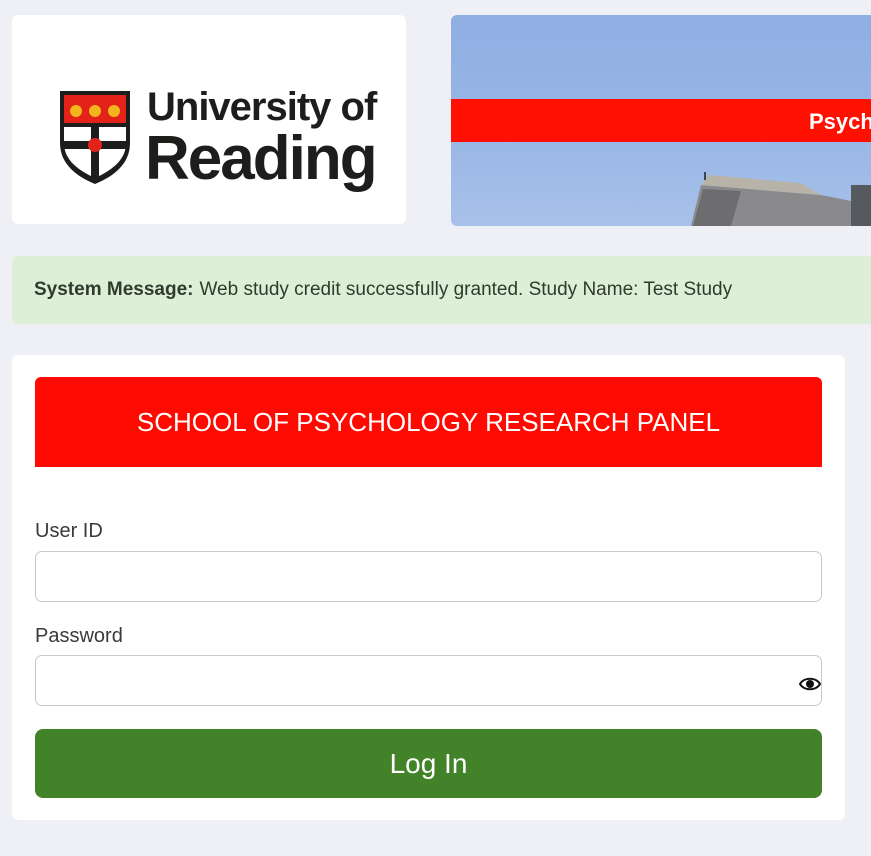  Describe the element at coordinates (840, 121) in the screenshot. I see `banner-title: Psych` at that location.